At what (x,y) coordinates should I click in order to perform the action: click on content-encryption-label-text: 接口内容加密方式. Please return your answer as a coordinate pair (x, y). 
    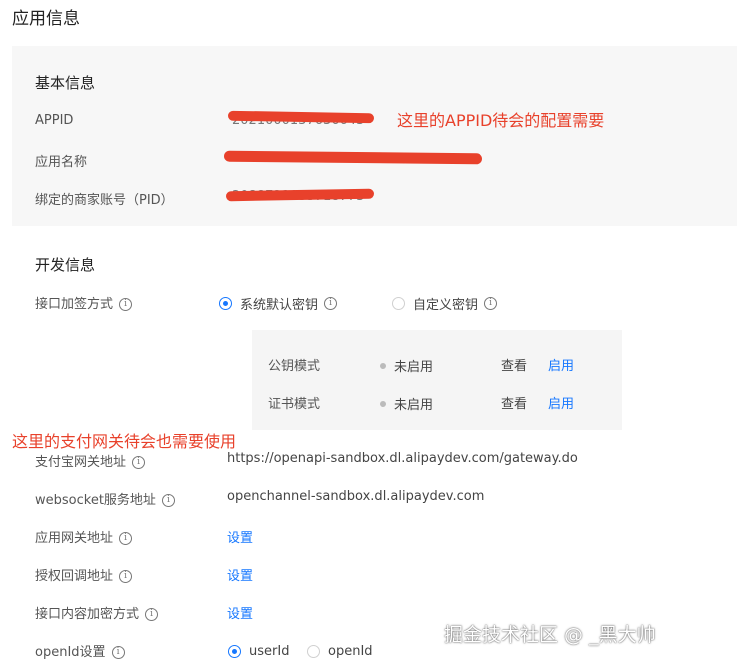
    Looking at the image, I should click on (87, 614).